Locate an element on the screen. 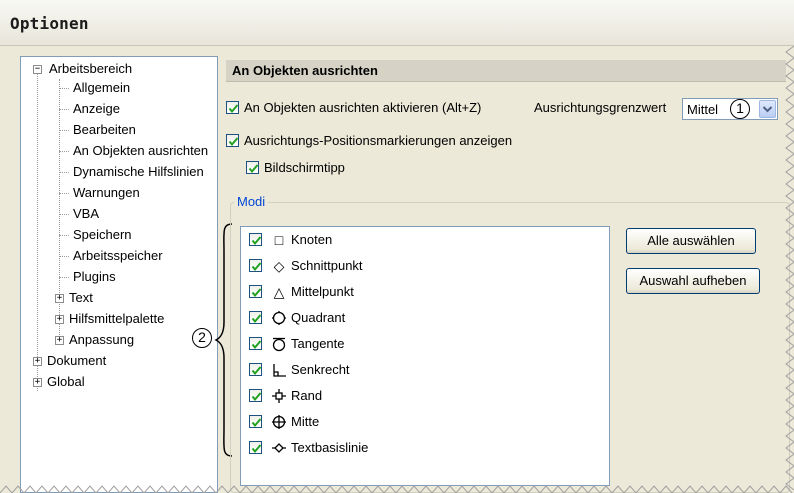 This screenshot has width=794, height=493. dialog-title: Optionen is located at coordinates (49, 23).